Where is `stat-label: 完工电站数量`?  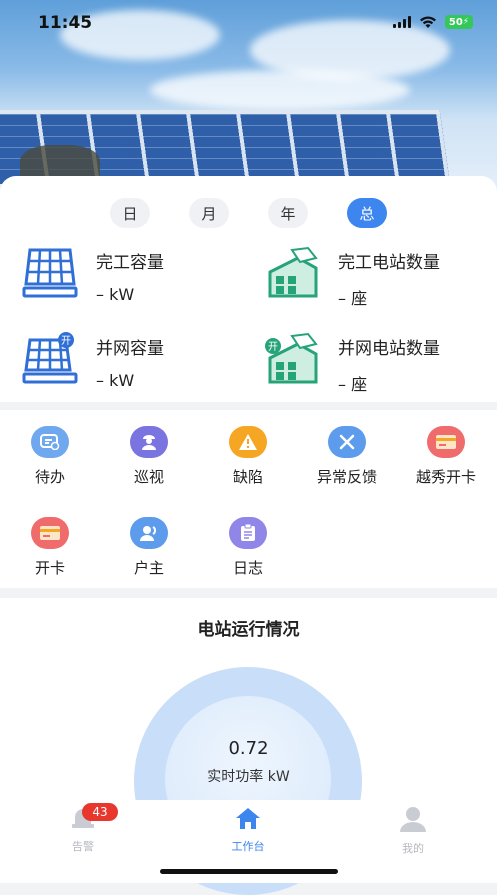
stat-label: 完工电站数量 is located at coordinates (389, 263).